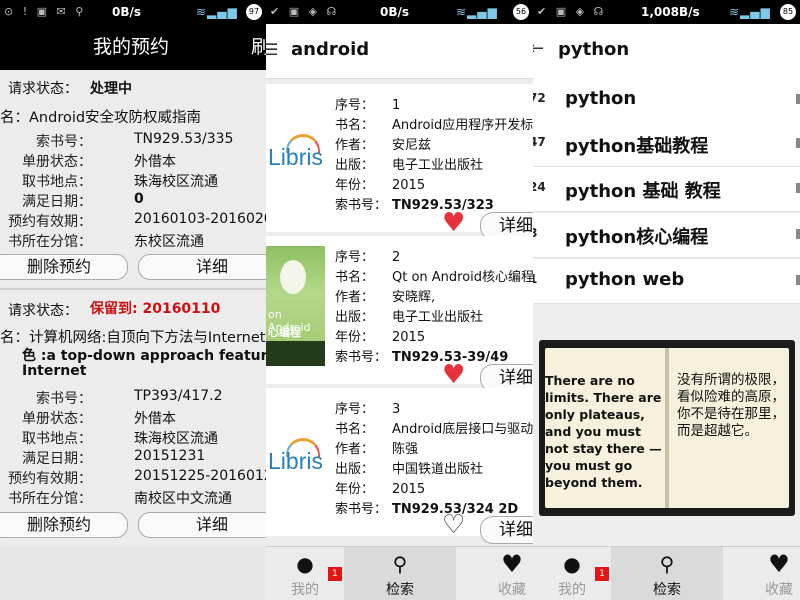 Image resolution: width=800 pixels, height=600 pixels. What do you see at coordinates (396, 257) in the screenshot?
I see `field-value: 2` at bounding box center [396, 257].